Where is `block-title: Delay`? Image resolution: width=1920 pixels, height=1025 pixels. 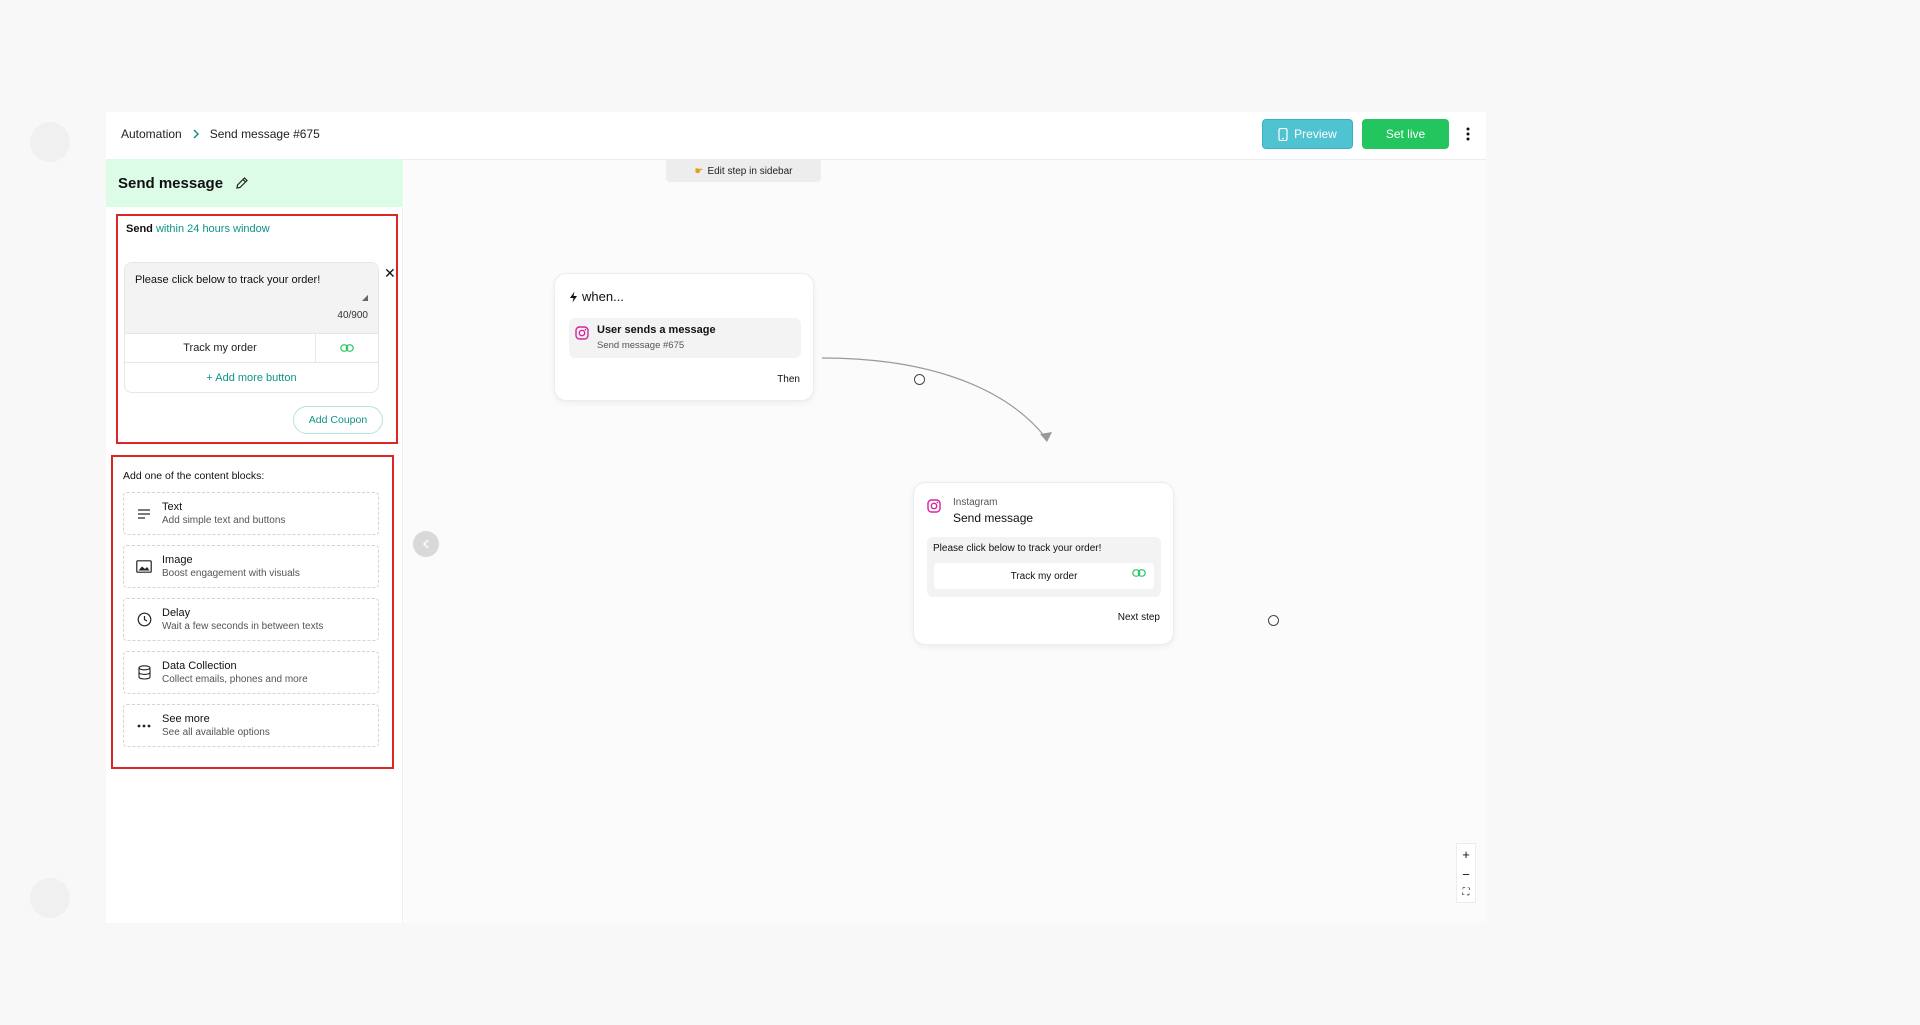 block-title: Delay is located at coordinates (176, 613).